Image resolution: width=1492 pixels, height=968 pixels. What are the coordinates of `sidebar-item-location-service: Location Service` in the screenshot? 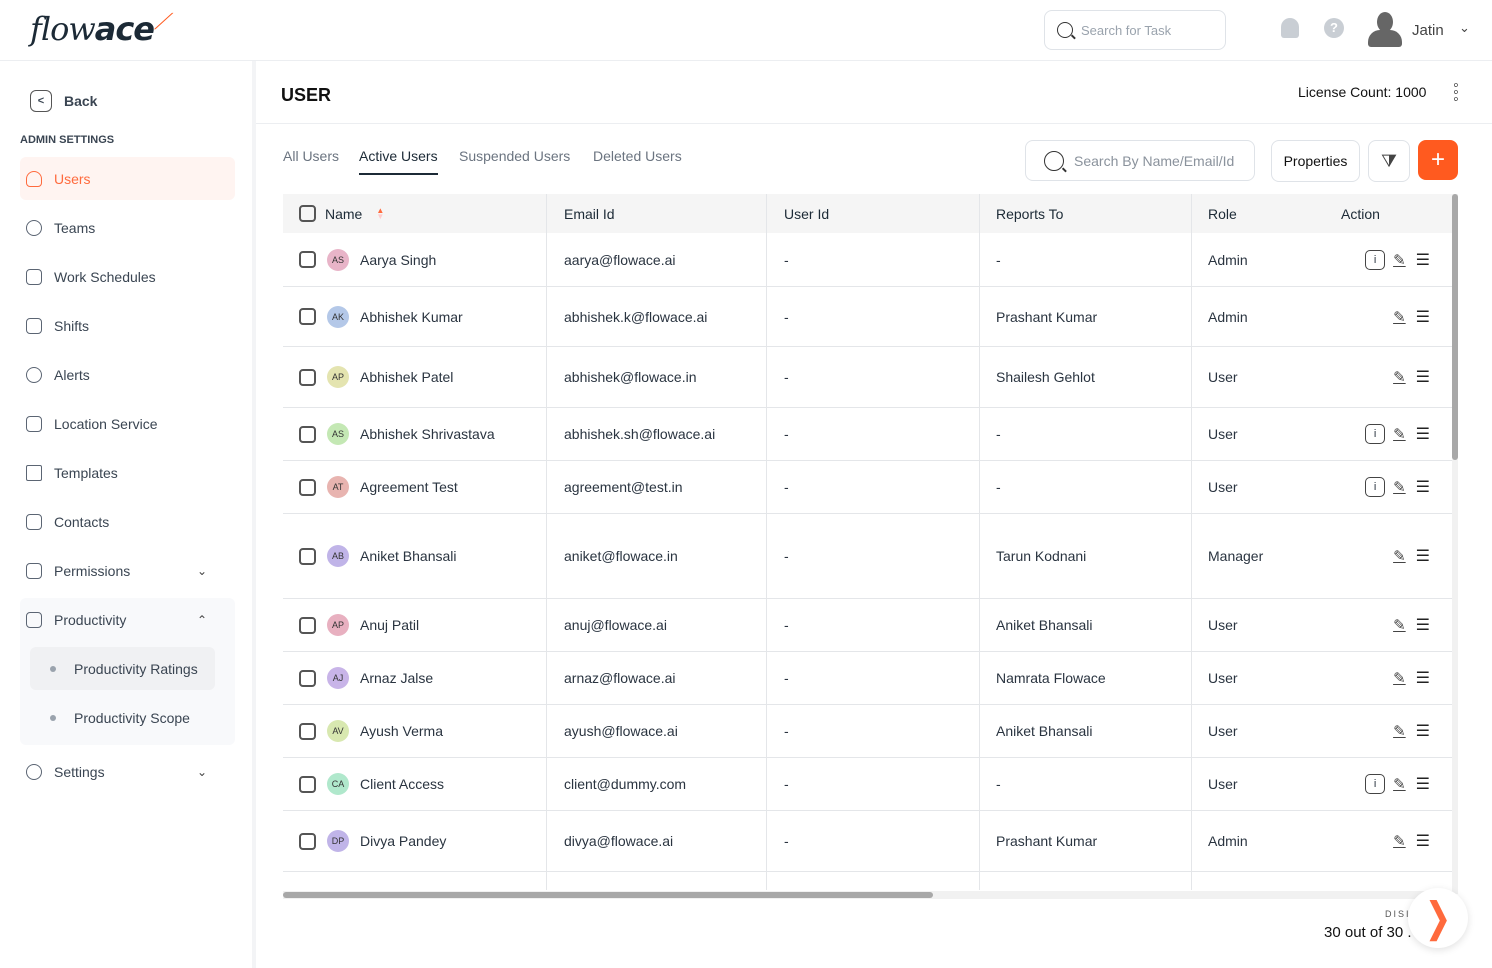 It's located at (127, 423).